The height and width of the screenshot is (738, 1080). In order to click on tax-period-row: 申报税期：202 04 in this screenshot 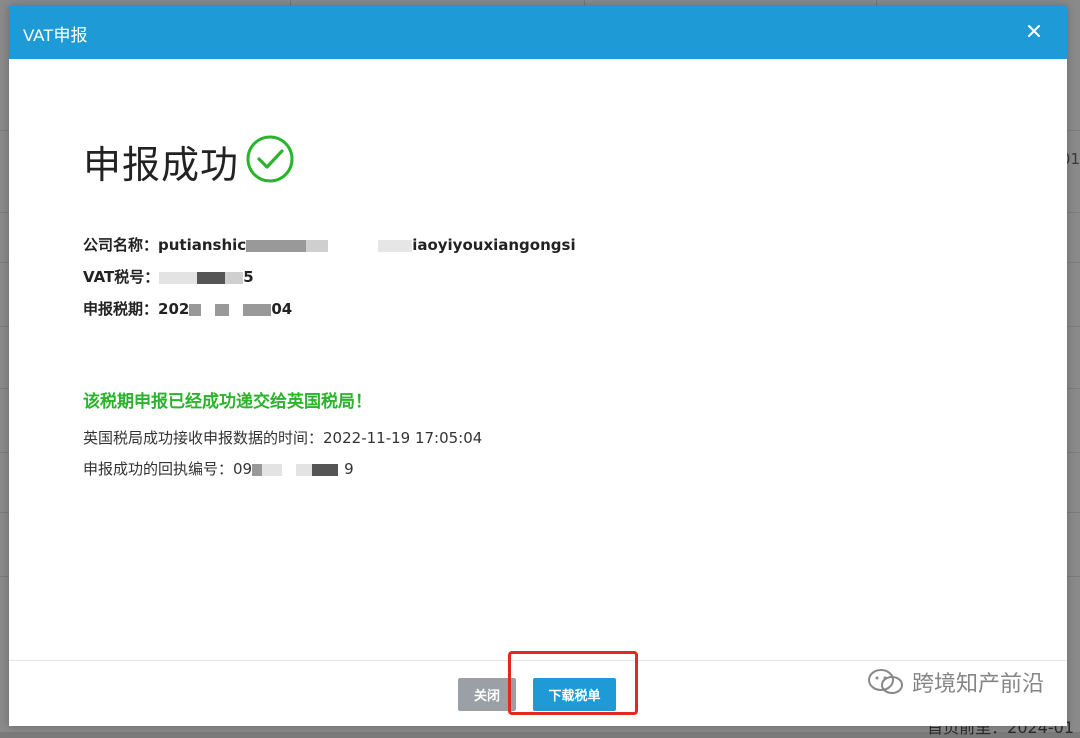, I will do `click(187, 308)`.